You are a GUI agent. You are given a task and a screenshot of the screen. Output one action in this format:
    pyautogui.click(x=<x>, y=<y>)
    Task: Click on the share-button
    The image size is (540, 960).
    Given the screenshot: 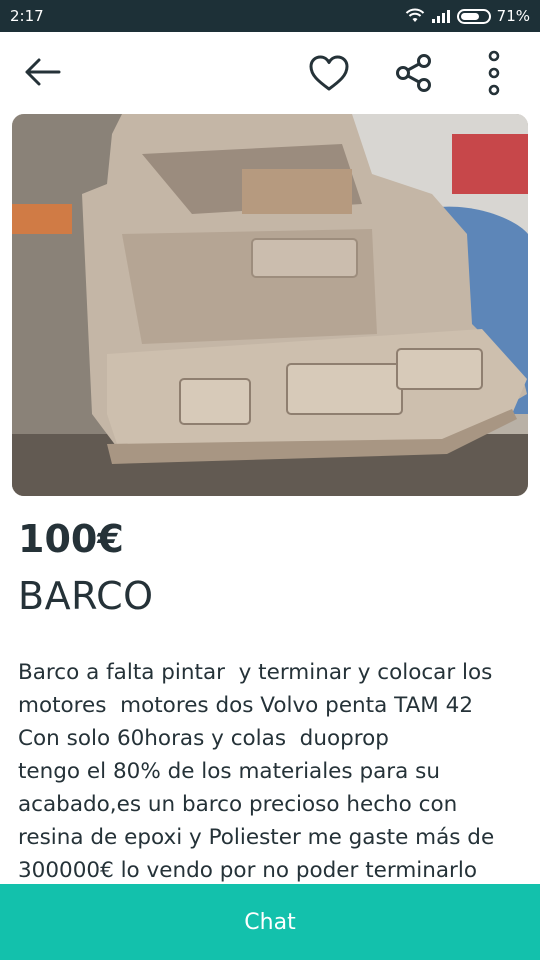 What is the action you would take?
    pyautogui.click(x=414, y=73)
    